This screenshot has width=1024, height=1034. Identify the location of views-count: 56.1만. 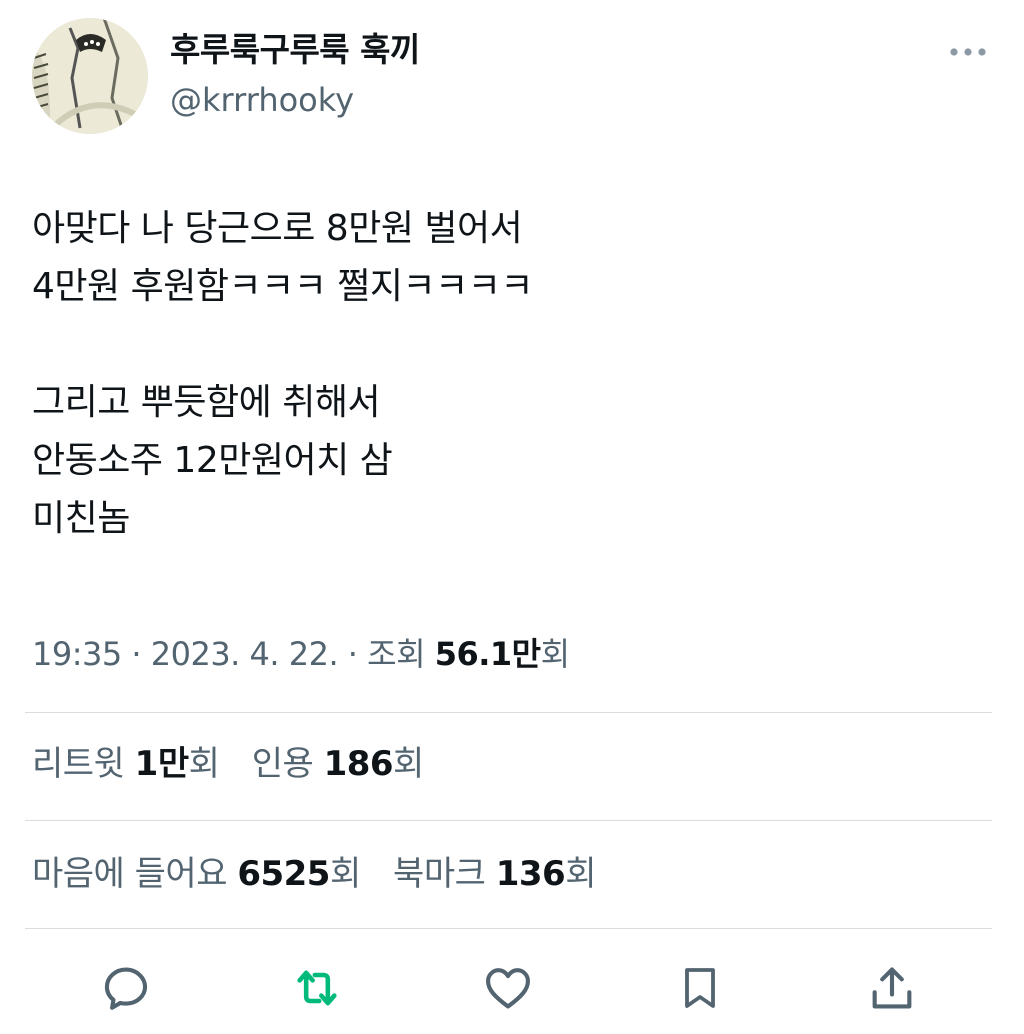
(487, 654).